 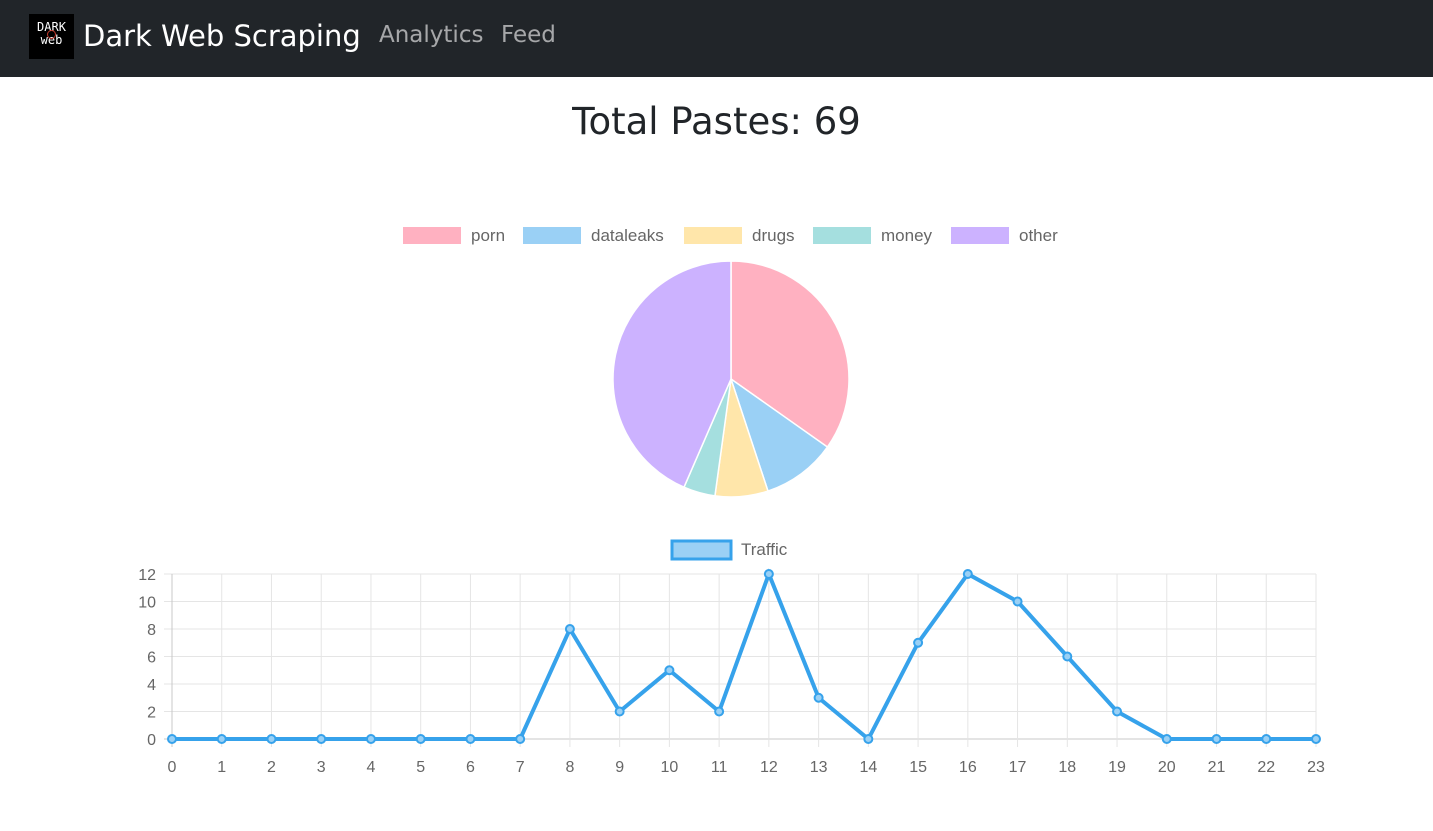 I want to click on legend-item-traffic: Traffic, so click(x=729, y=550).